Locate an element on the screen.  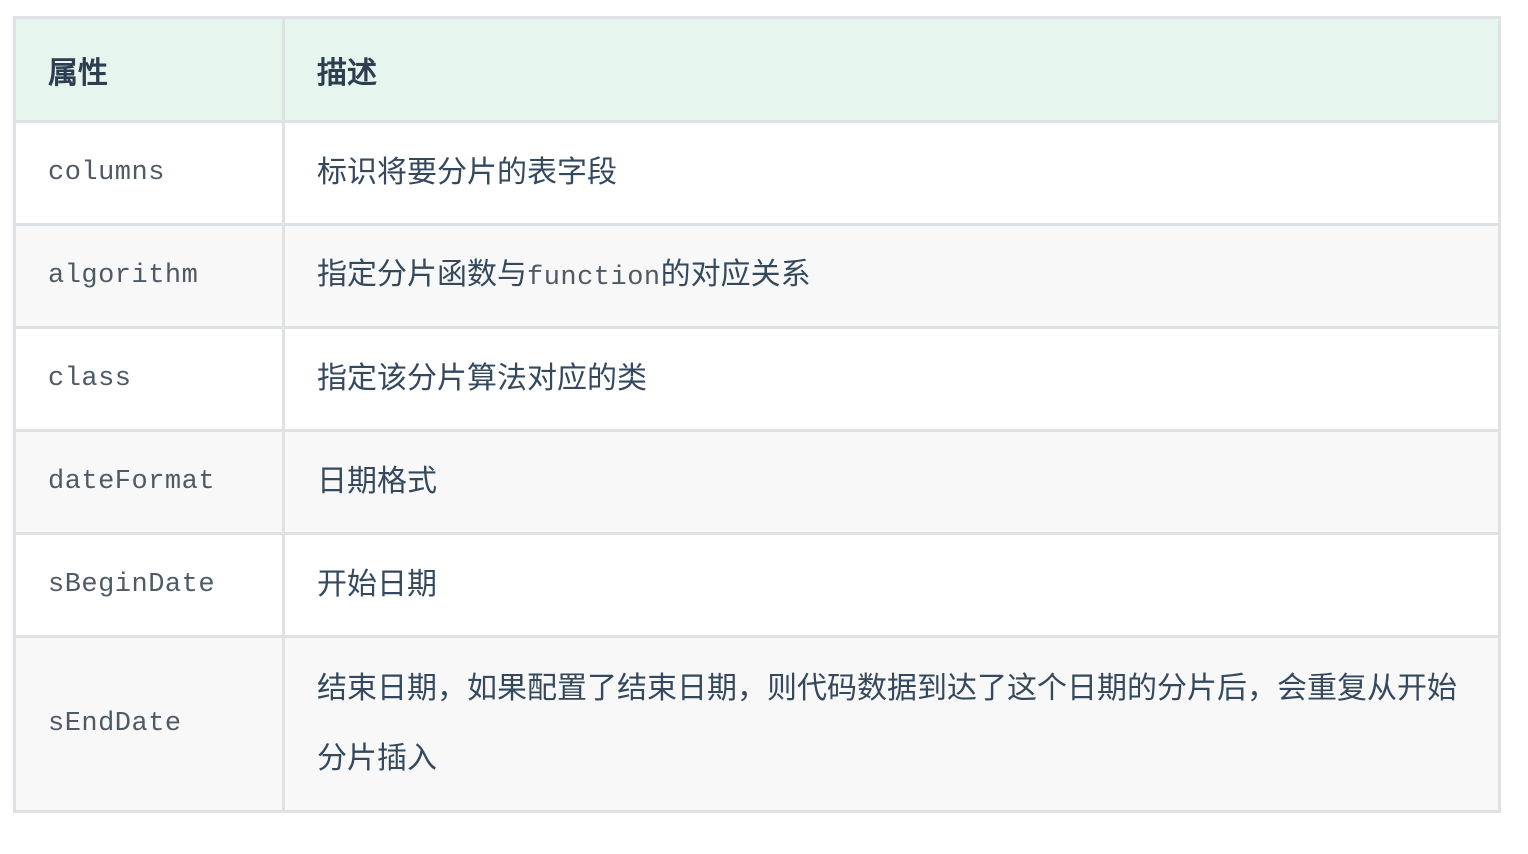
description-text: 的对应关系 is located at coordinates (735, 274).